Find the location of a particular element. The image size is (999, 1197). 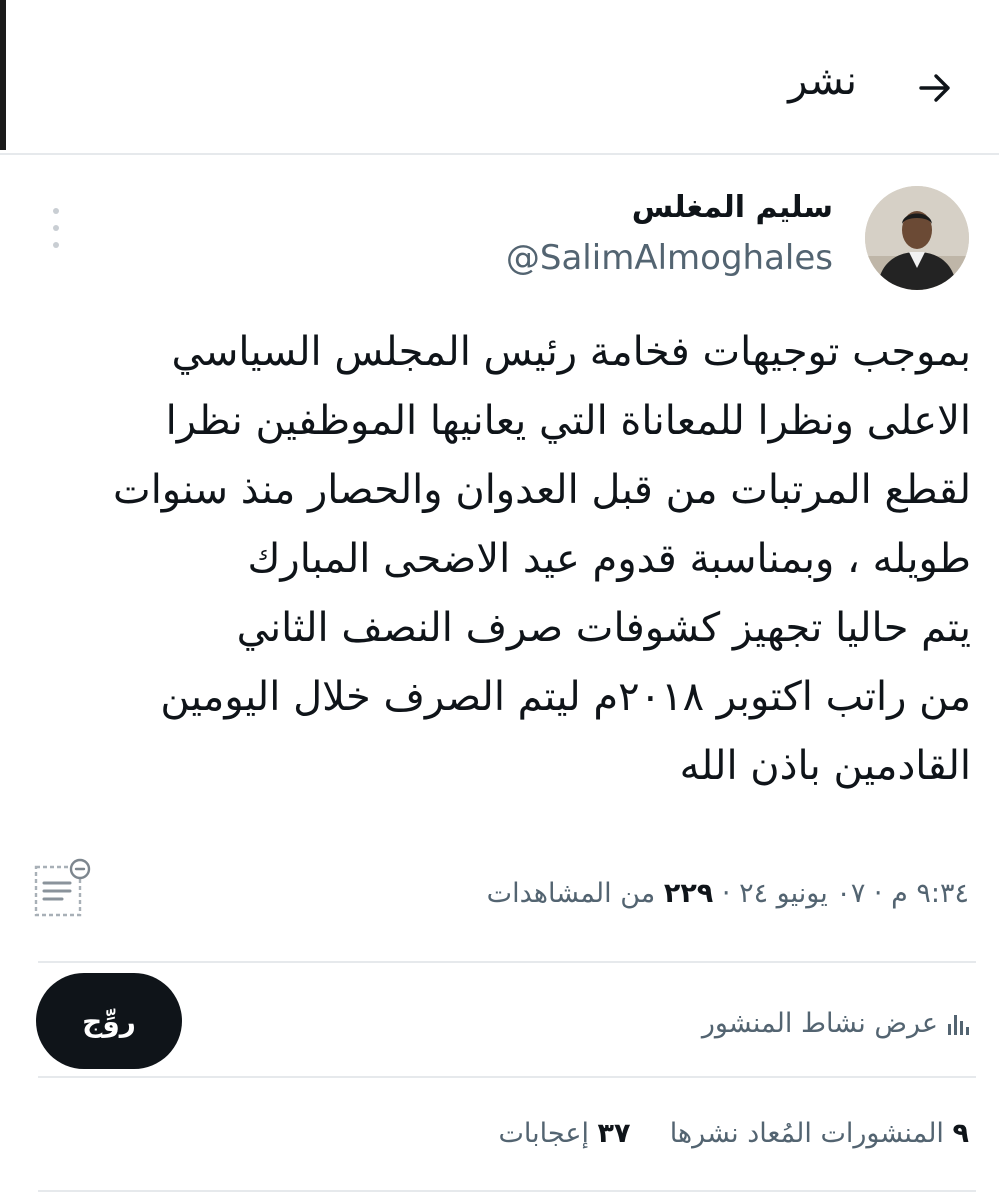

likes-label: إعجابات is located at coordinates (543, 1133).